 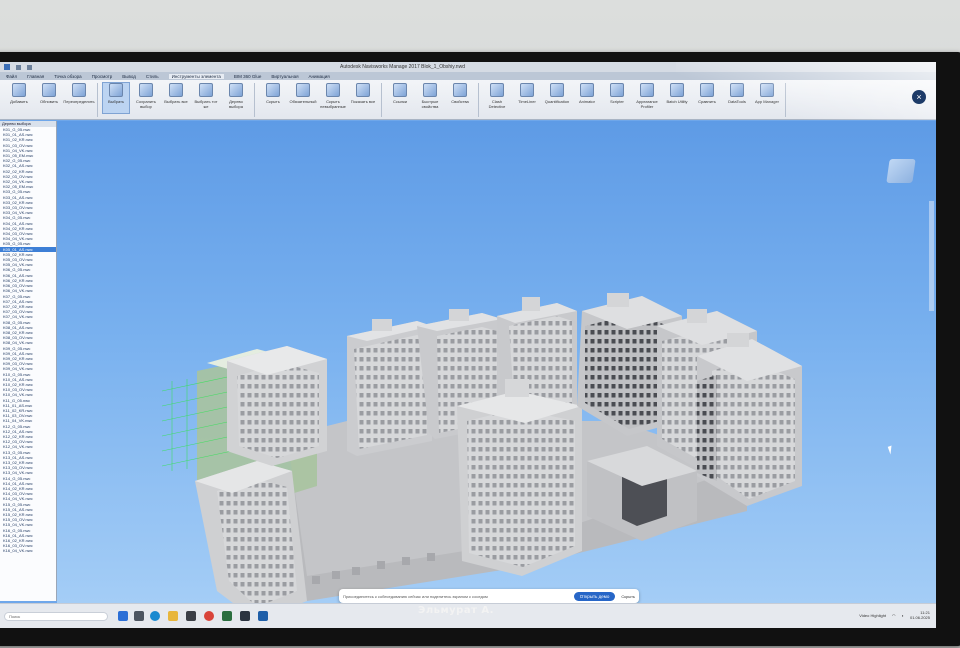 I want to click on ribbon-button-label: Выбрать тот же, so click(x=206, y=104).